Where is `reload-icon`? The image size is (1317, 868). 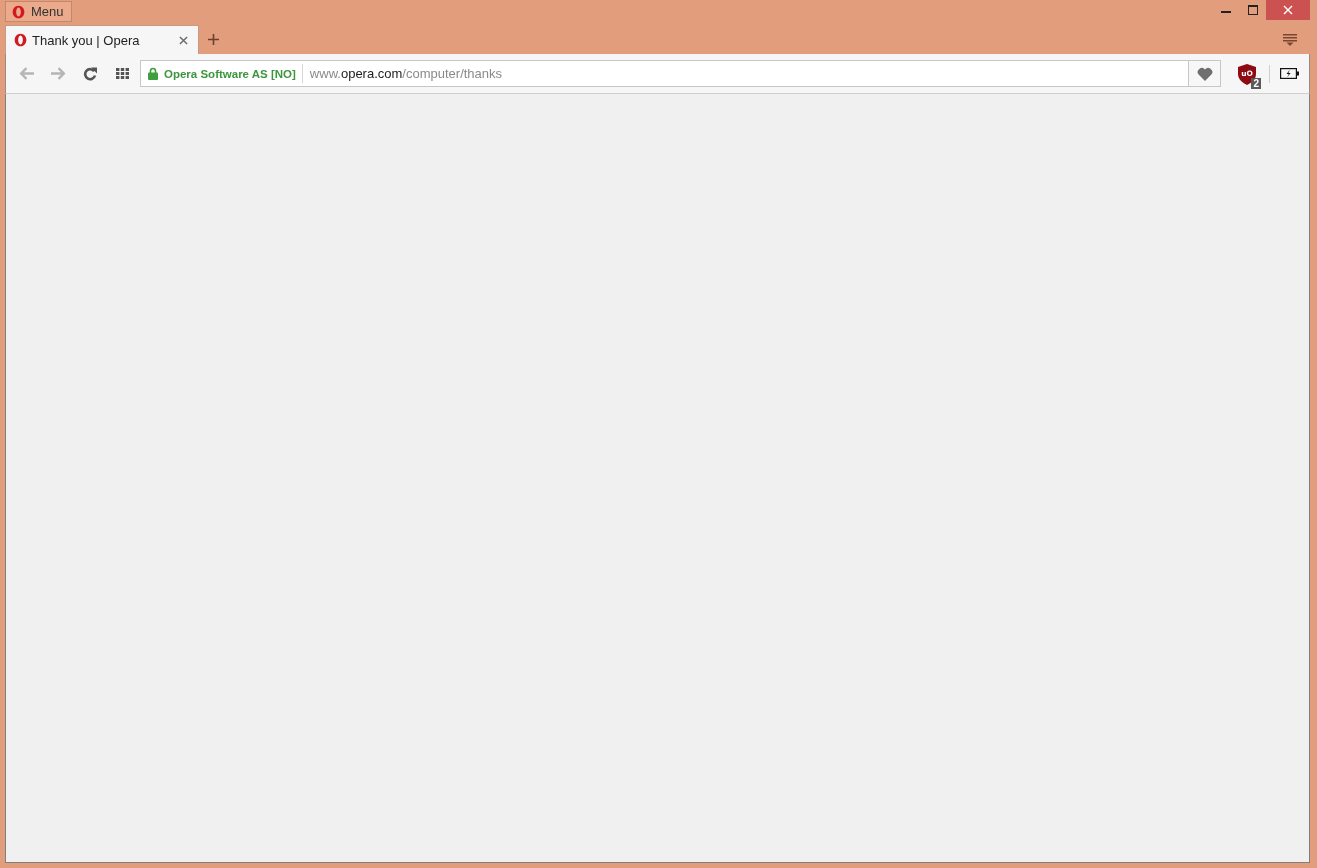
reload-icon is located at coordinates (90, 73).